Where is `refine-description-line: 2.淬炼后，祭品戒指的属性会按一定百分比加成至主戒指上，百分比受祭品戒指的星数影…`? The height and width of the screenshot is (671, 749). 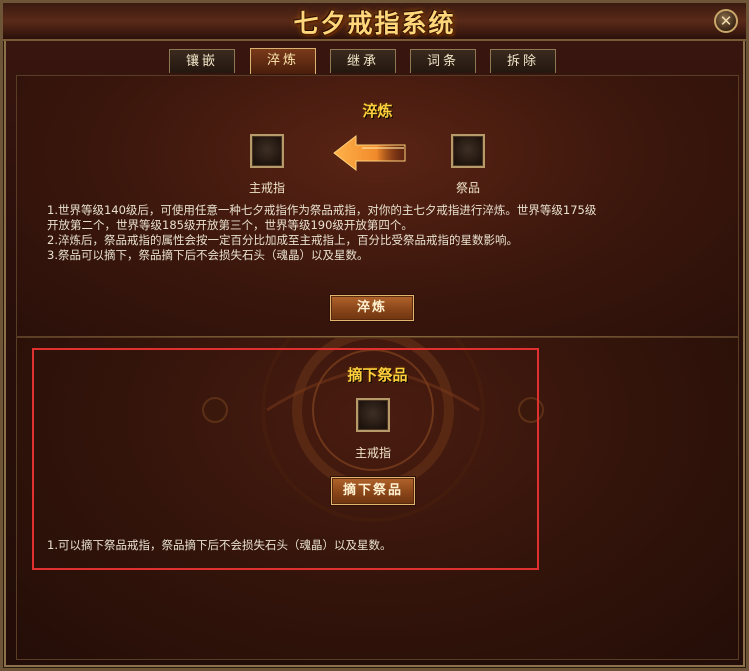 refine-description-line: 2.淬炼后，祭品戒指的属性会按一定百分比加成至主戒指上，百分比受祭品戒指的星数影… is located at coordinates (282, 240).